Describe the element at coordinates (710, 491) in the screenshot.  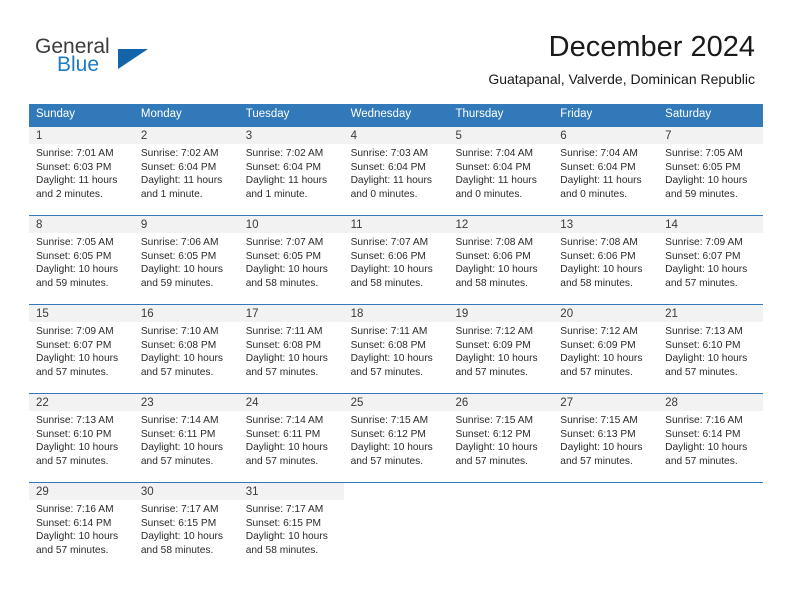
I see `day-number` at that location.